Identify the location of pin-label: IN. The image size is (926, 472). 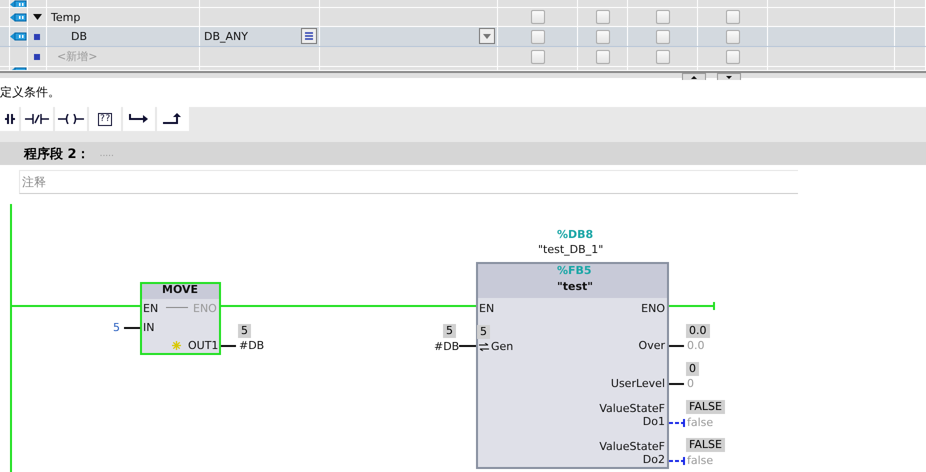
(148, 327).